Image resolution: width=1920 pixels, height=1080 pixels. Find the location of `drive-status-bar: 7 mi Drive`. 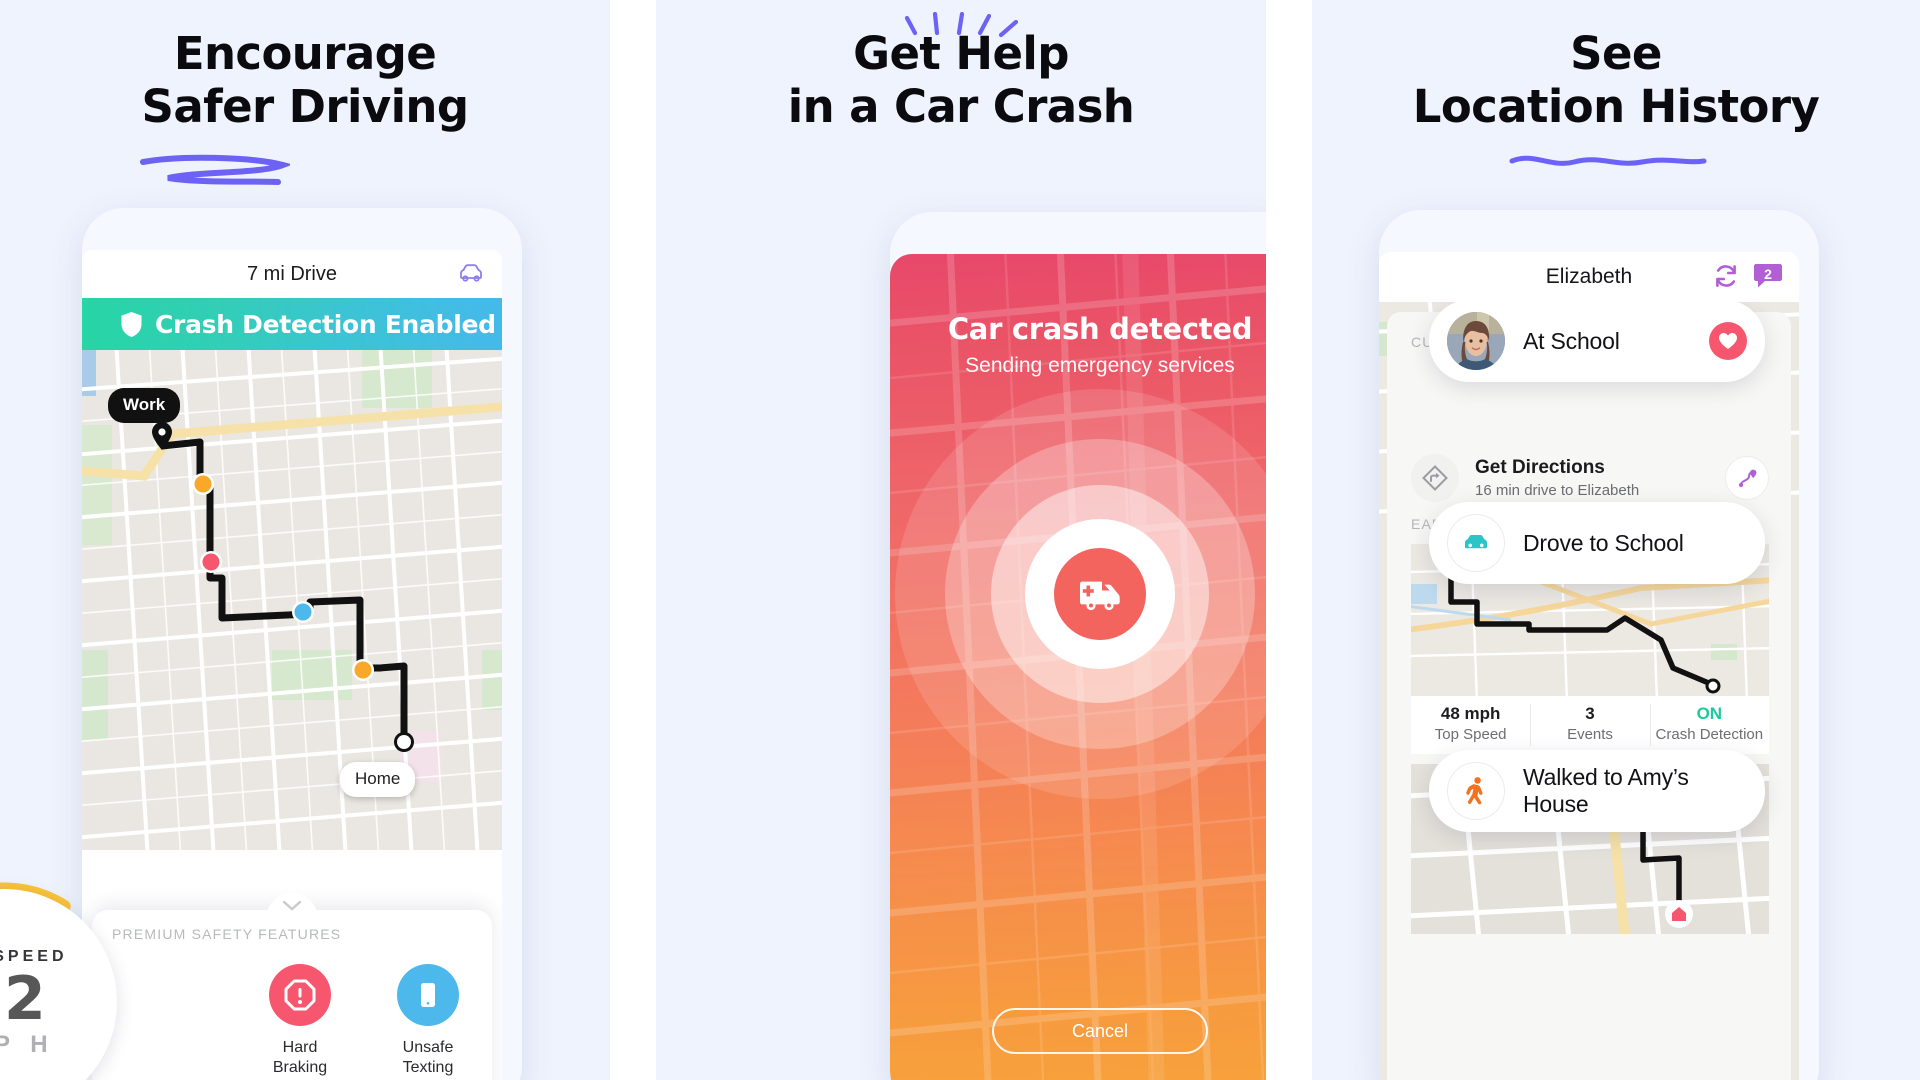

drive-status-bar: 7 mi Drive is located at coordinates (292, 274).